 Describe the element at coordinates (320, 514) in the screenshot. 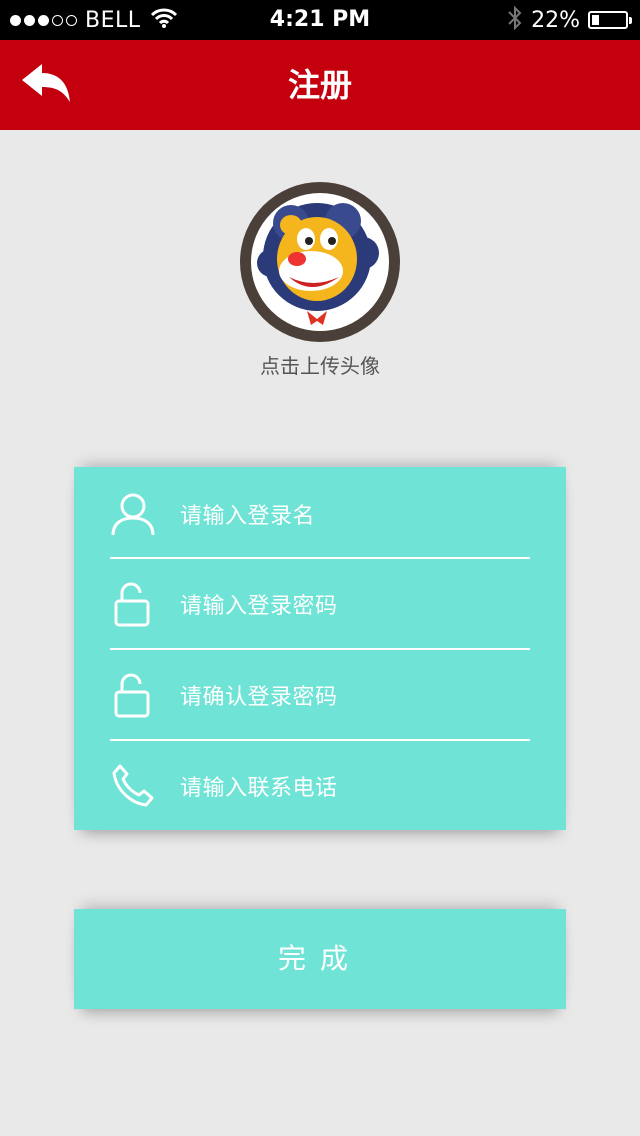

I see `username-field: 请输入登录名` at that location.